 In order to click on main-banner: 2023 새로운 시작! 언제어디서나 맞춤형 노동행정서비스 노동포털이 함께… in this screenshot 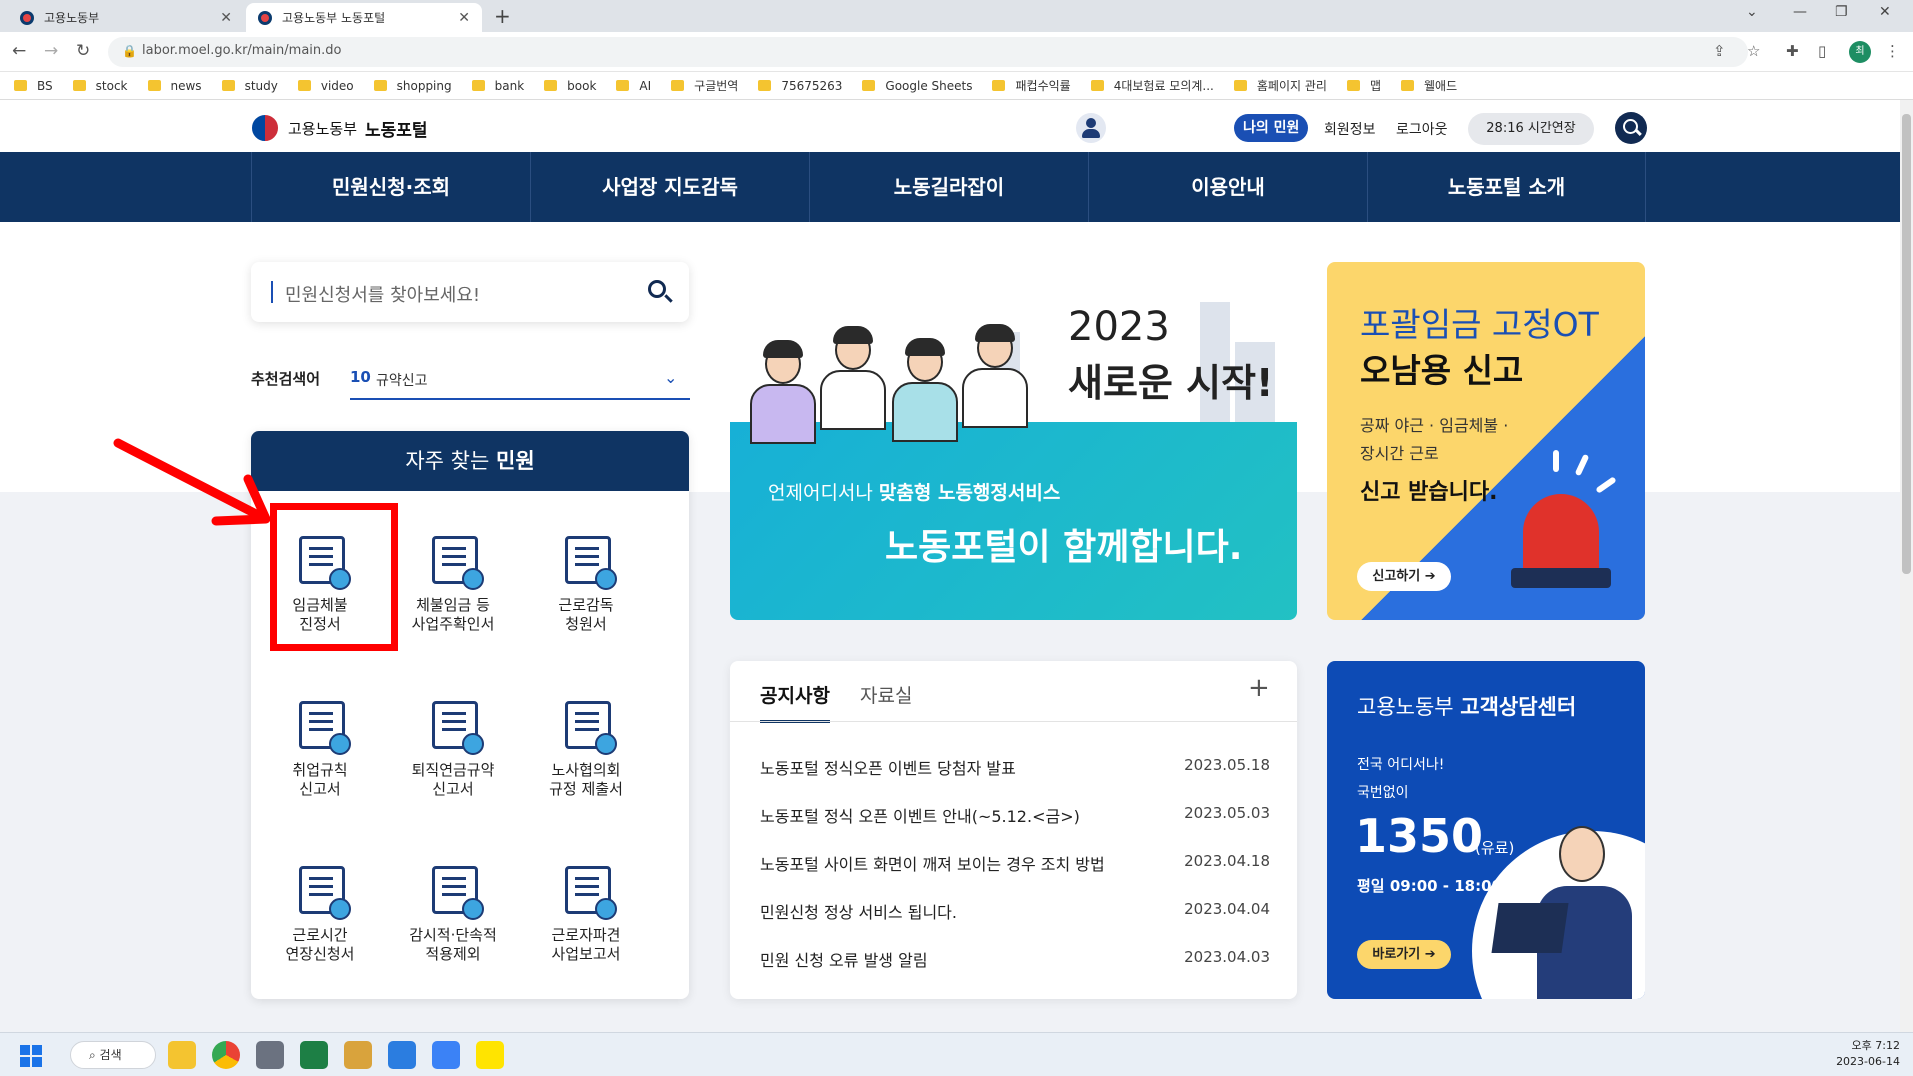, I will do `click(1013, 441)`.